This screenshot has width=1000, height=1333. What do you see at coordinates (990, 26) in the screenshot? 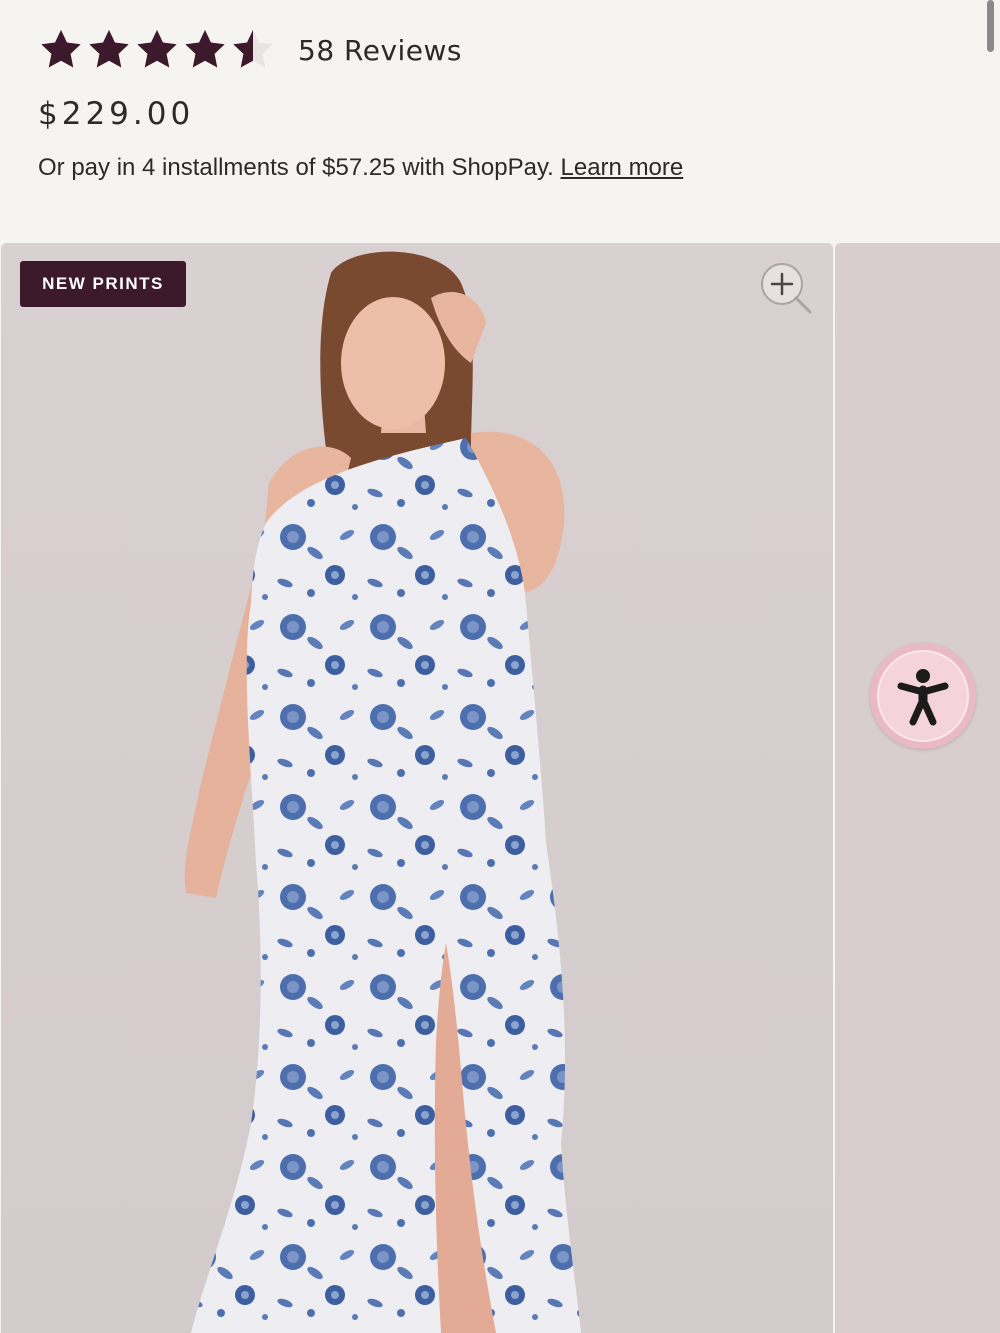
I see `page-scrollbar` at bounding box center [990, 26].